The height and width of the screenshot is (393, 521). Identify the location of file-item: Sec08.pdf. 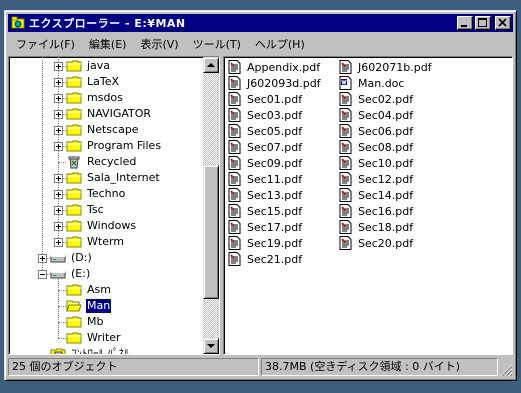
(376, 147).